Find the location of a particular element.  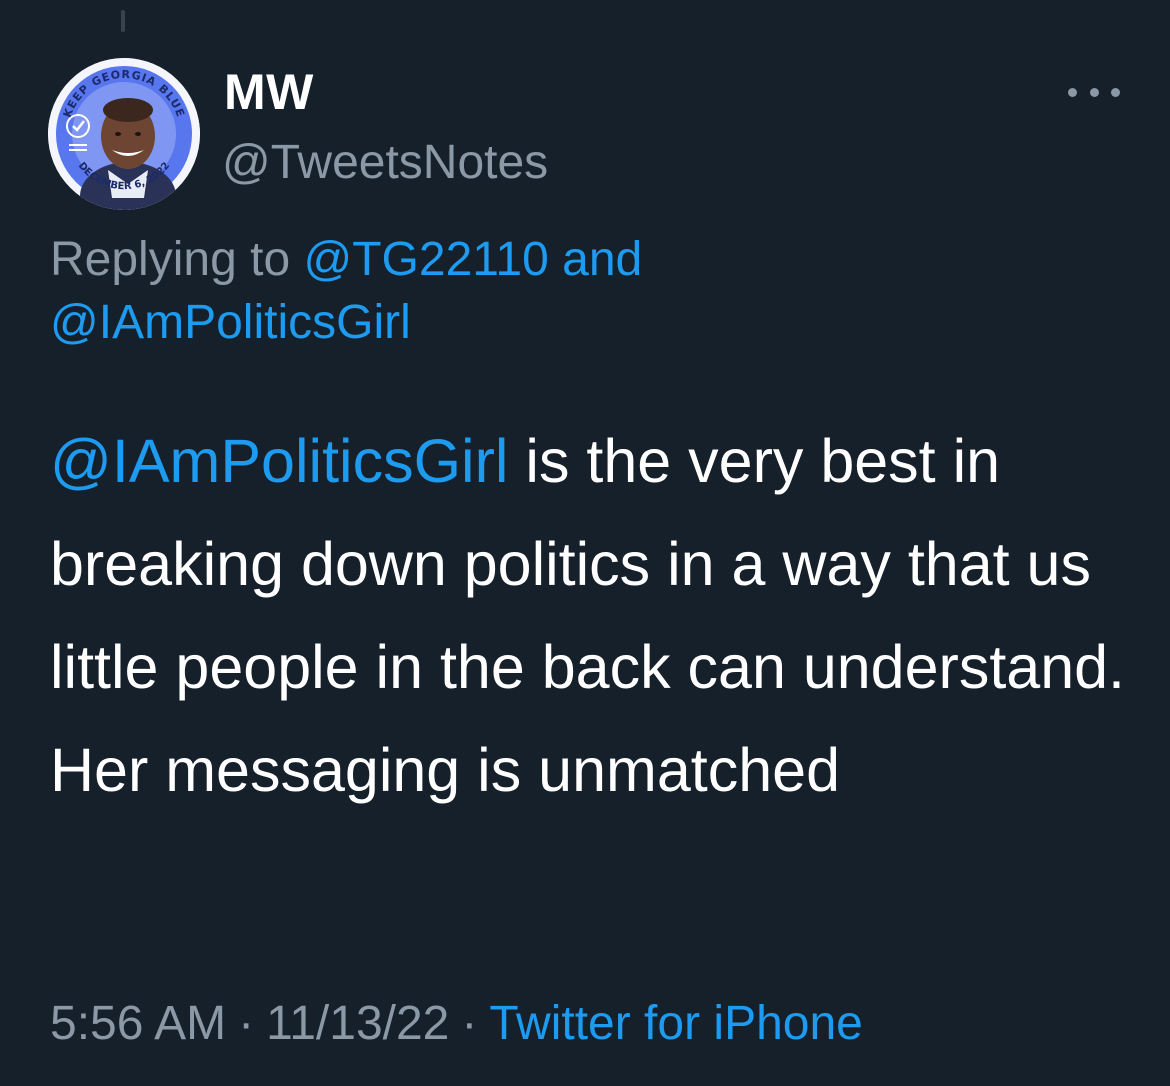

reply-prefix: Replying to is located at coordinates (170, 259).